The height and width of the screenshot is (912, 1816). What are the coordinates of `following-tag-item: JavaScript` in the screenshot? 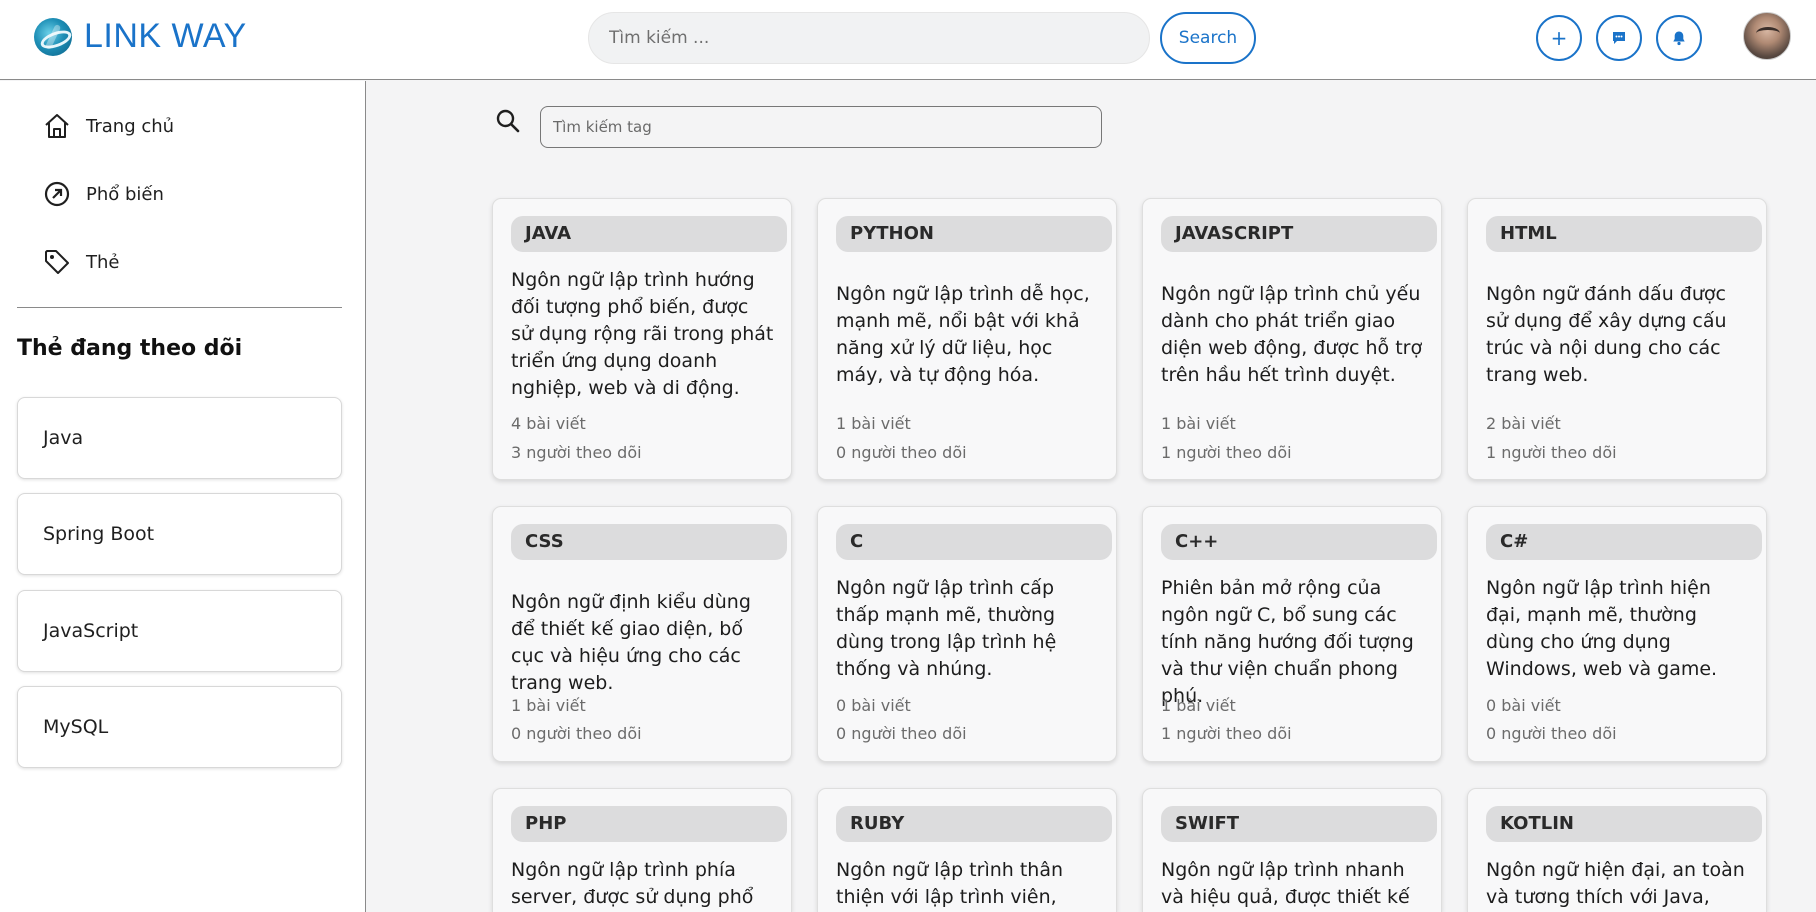 It's located at (179, 631).